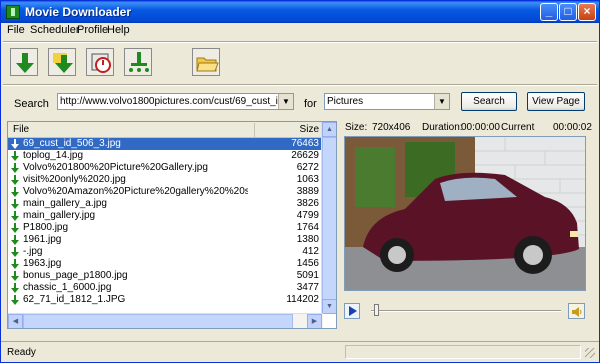 This screenshot has height=363, width=600. Describe the element at coordinates (556, 101) in the screenshot. I see `view-page-button: View Page` at that location.